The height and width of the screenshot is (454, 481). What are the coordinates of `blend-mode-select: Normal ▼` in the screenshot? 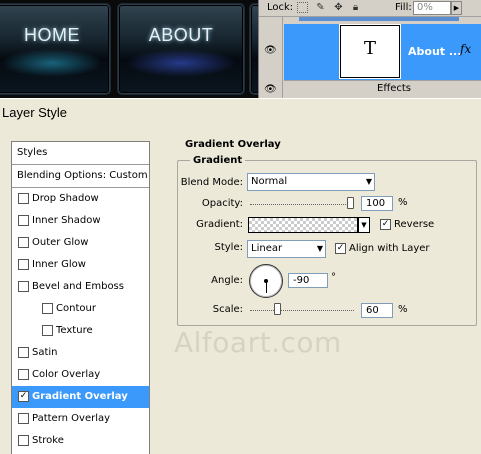 It's located at (311, 182).